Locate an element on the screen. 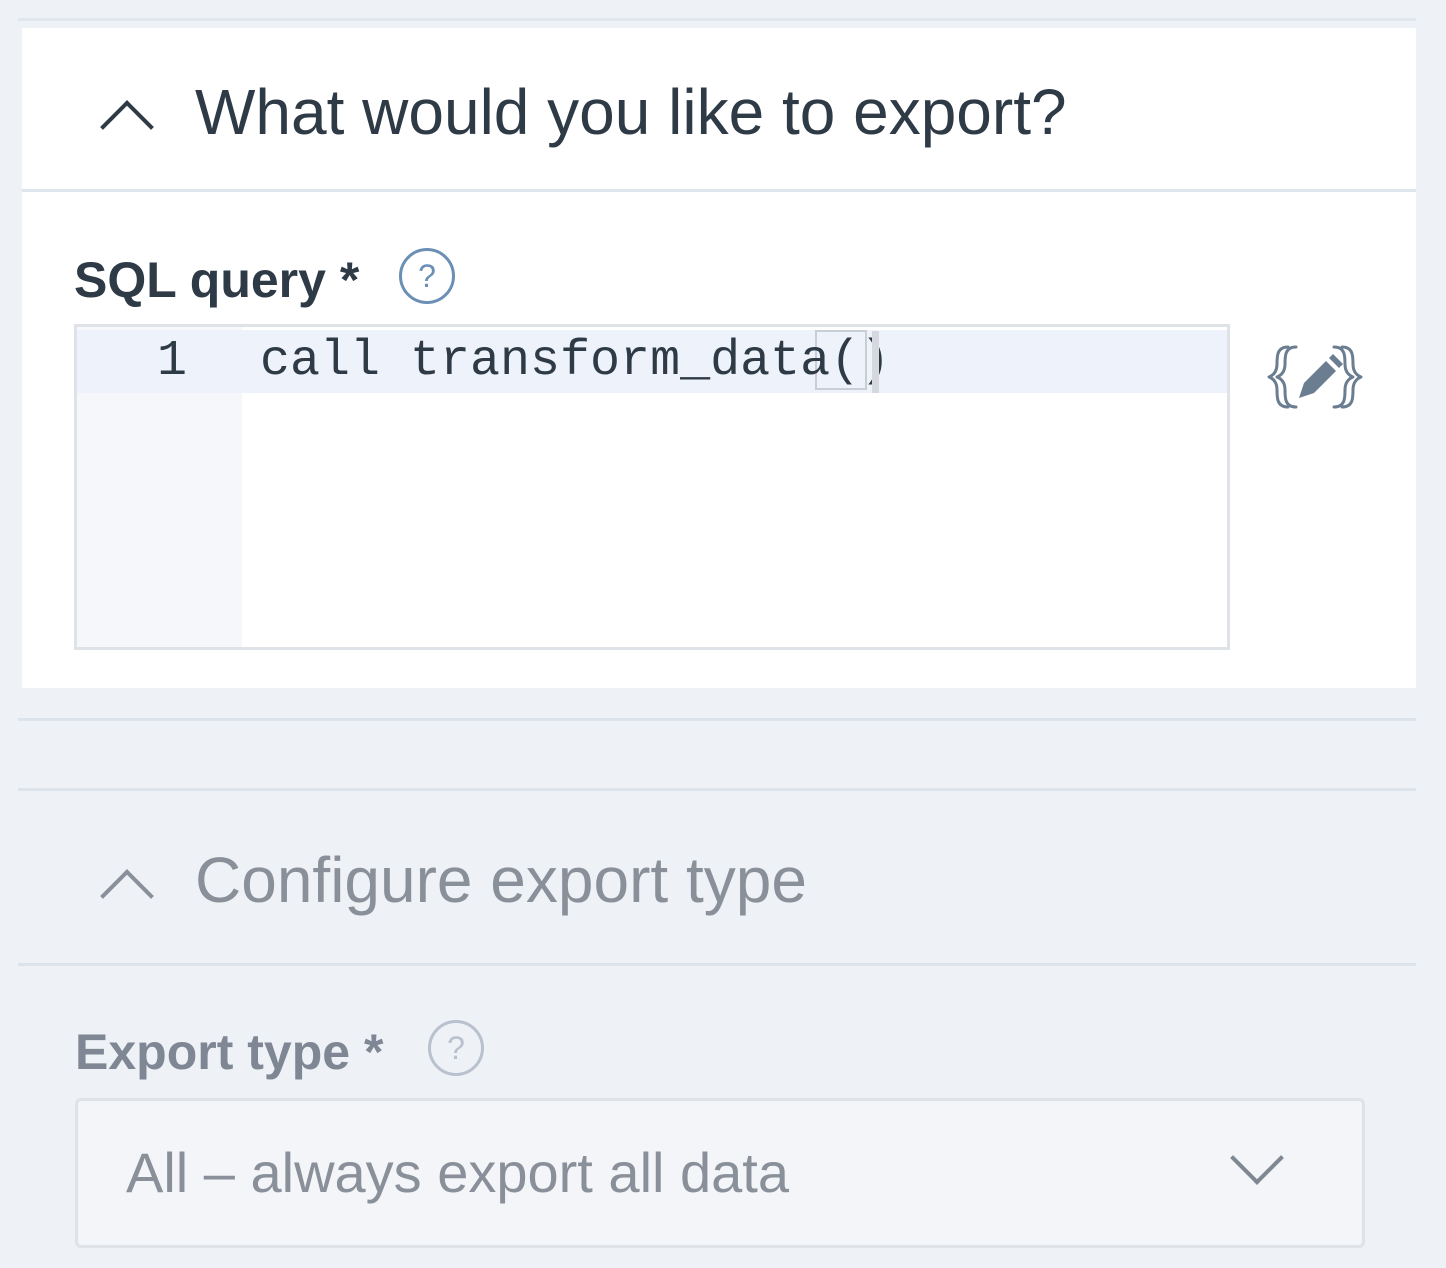 The image size is (1446, 1268). export-section-title: What would you like to export? is located at coordinates (631, 112).